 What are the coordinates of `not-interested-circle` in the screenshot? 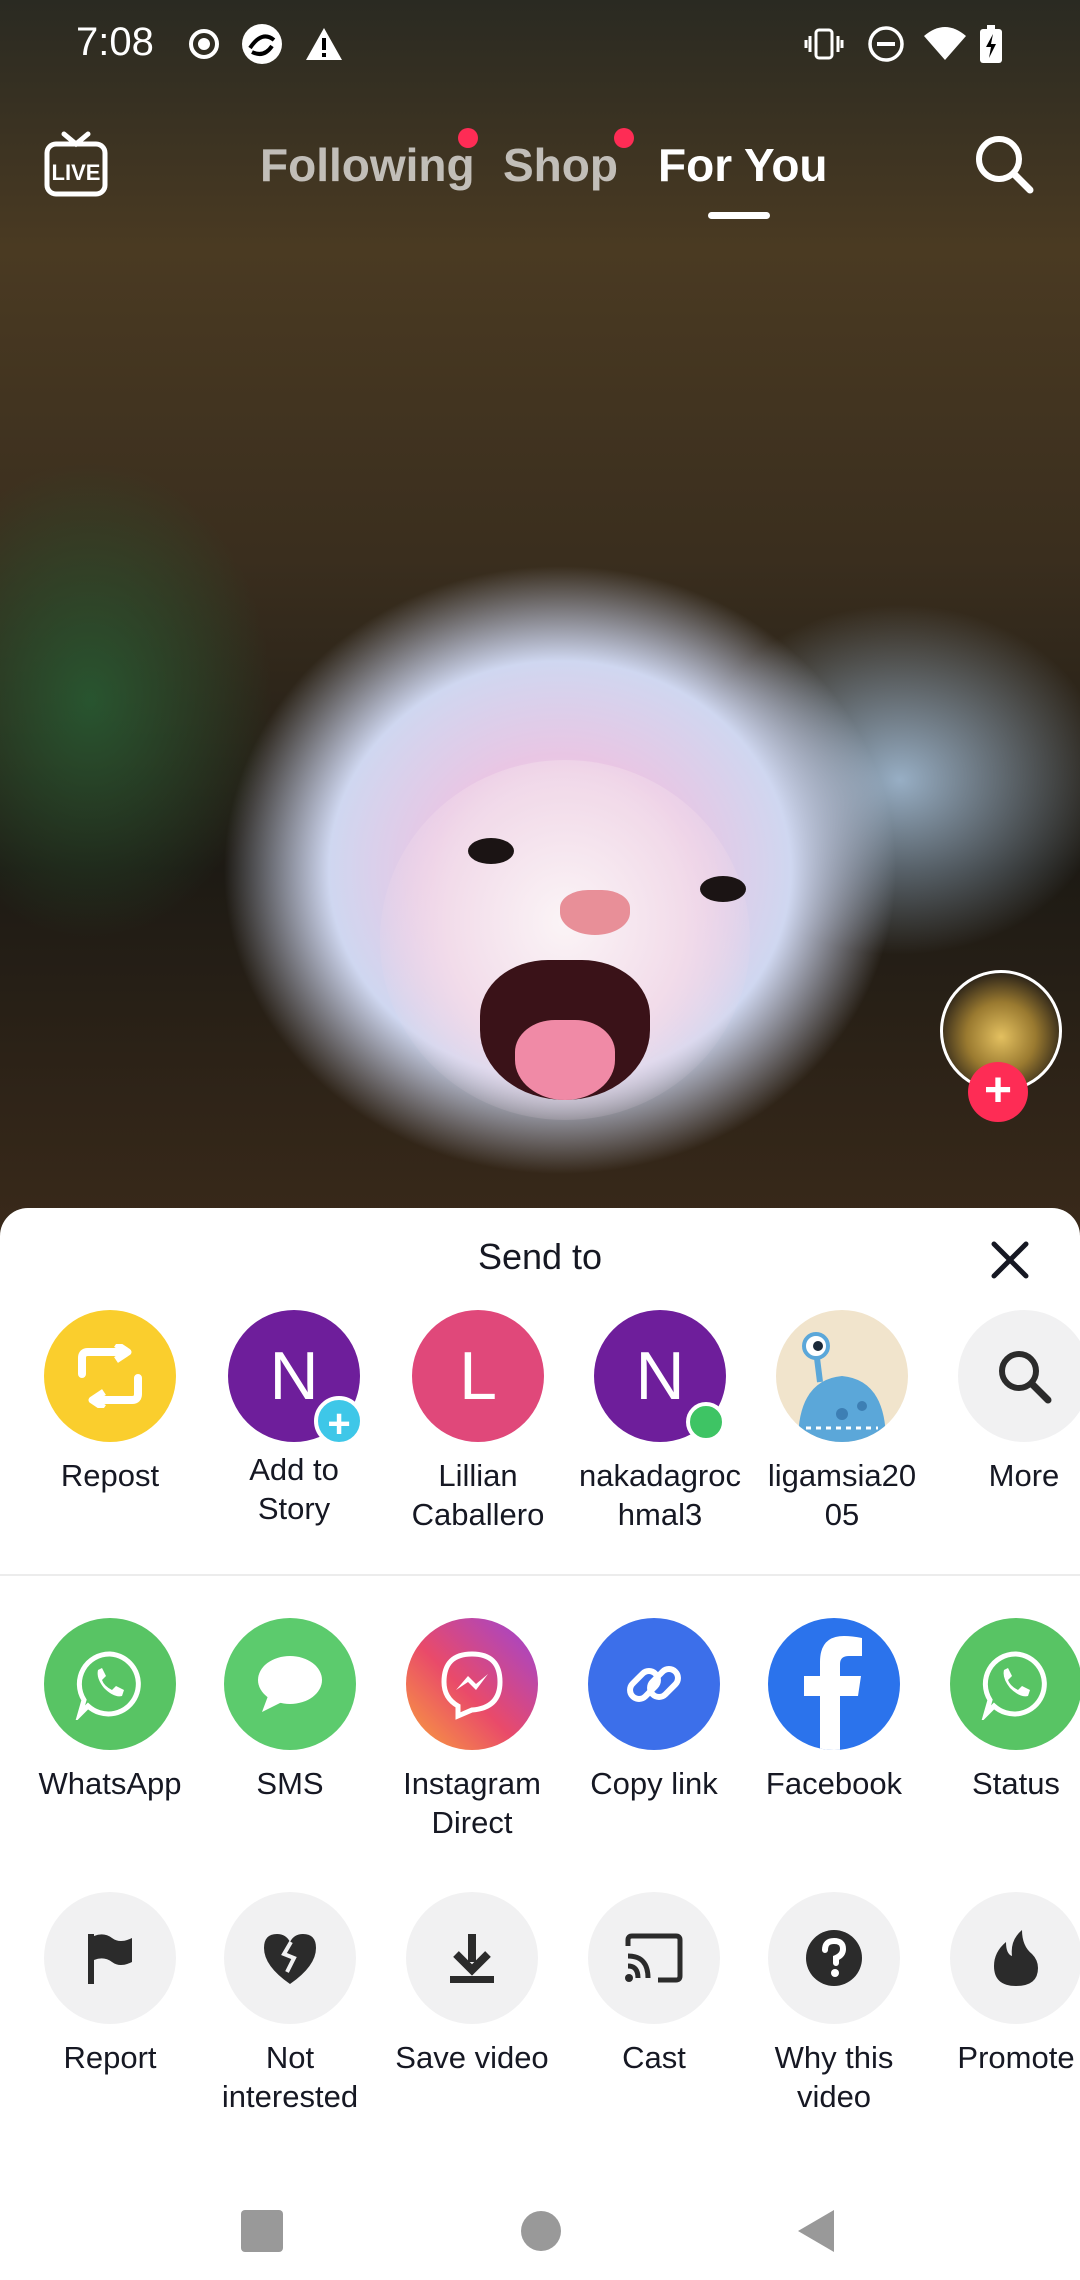 It's located at (290, 1958).